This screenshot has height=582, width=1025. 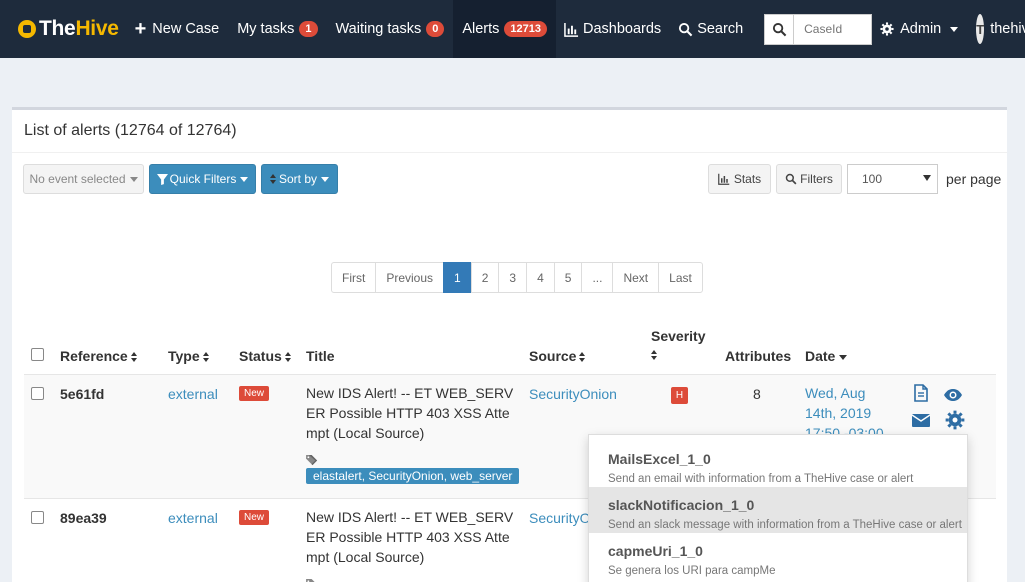 What do you see at coordinates (636, 277) in the screenshot?
I see `pagination-item: Next` at bounding box center [636, 277].